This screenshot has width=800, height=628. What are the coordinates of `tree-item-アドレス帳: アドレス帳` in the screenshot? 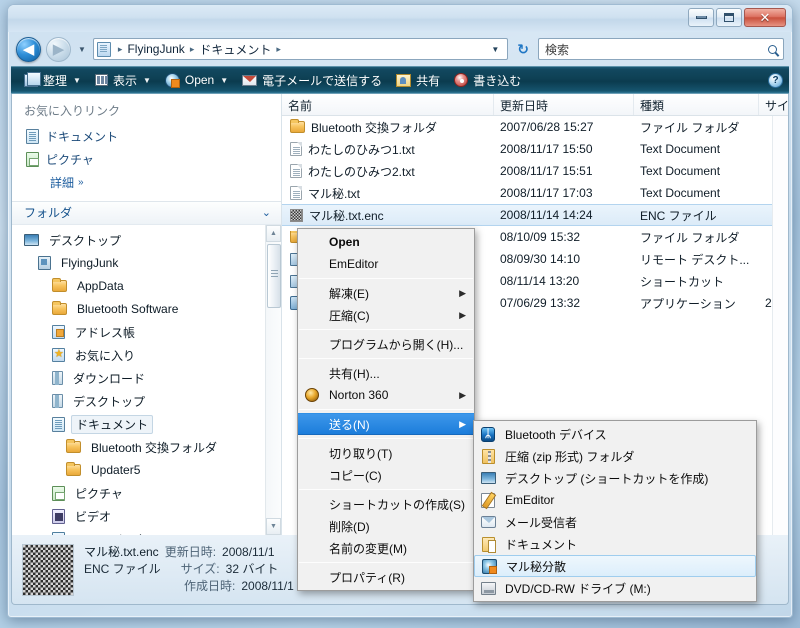 It's located at (146, 332).